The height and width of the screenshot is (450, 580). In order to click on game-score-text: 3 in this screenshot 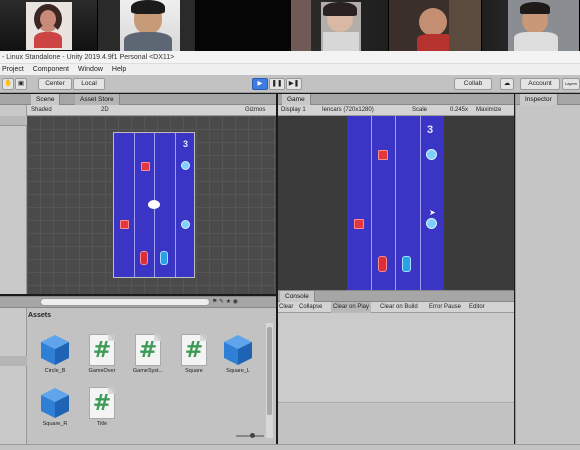, I will do `click(430, 130)`.